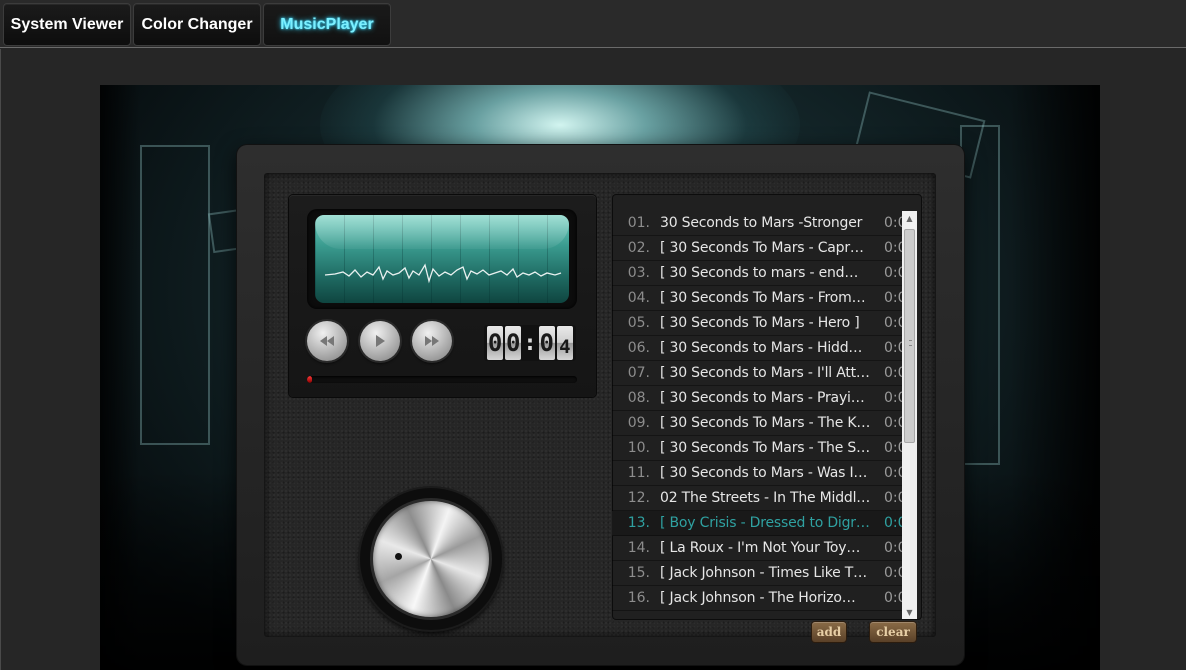 The width and height of the screenshot is (1186, 670). I want to click on rewind-icon, so click(327, 341).